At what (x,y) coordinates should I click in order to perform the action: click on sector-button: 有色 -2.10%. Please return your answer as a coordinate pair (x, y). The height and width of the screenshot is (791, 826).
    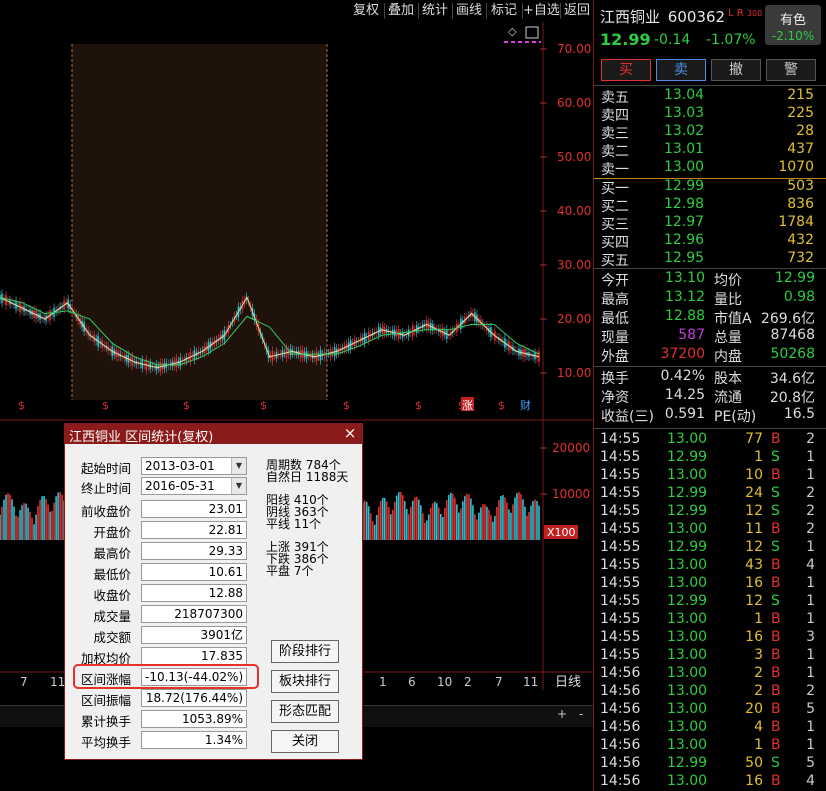
    Looking at the image, I should click on (793, 25).